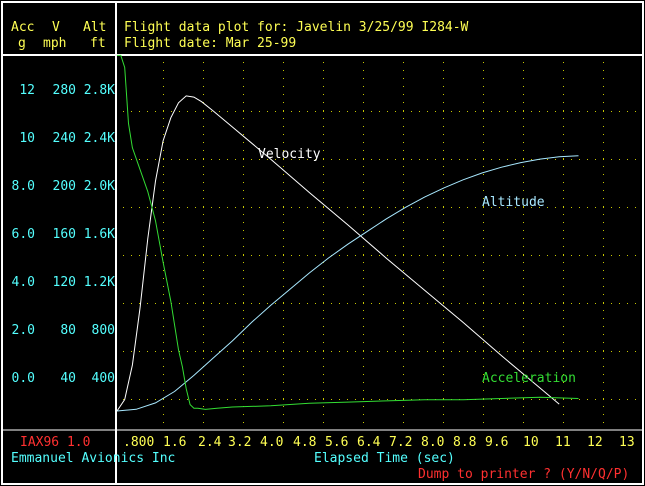  What do you see at coordinates (272, 442) in the screenshot?
I see `x-tick-label: 4.0` at bounding box center [272, 442].